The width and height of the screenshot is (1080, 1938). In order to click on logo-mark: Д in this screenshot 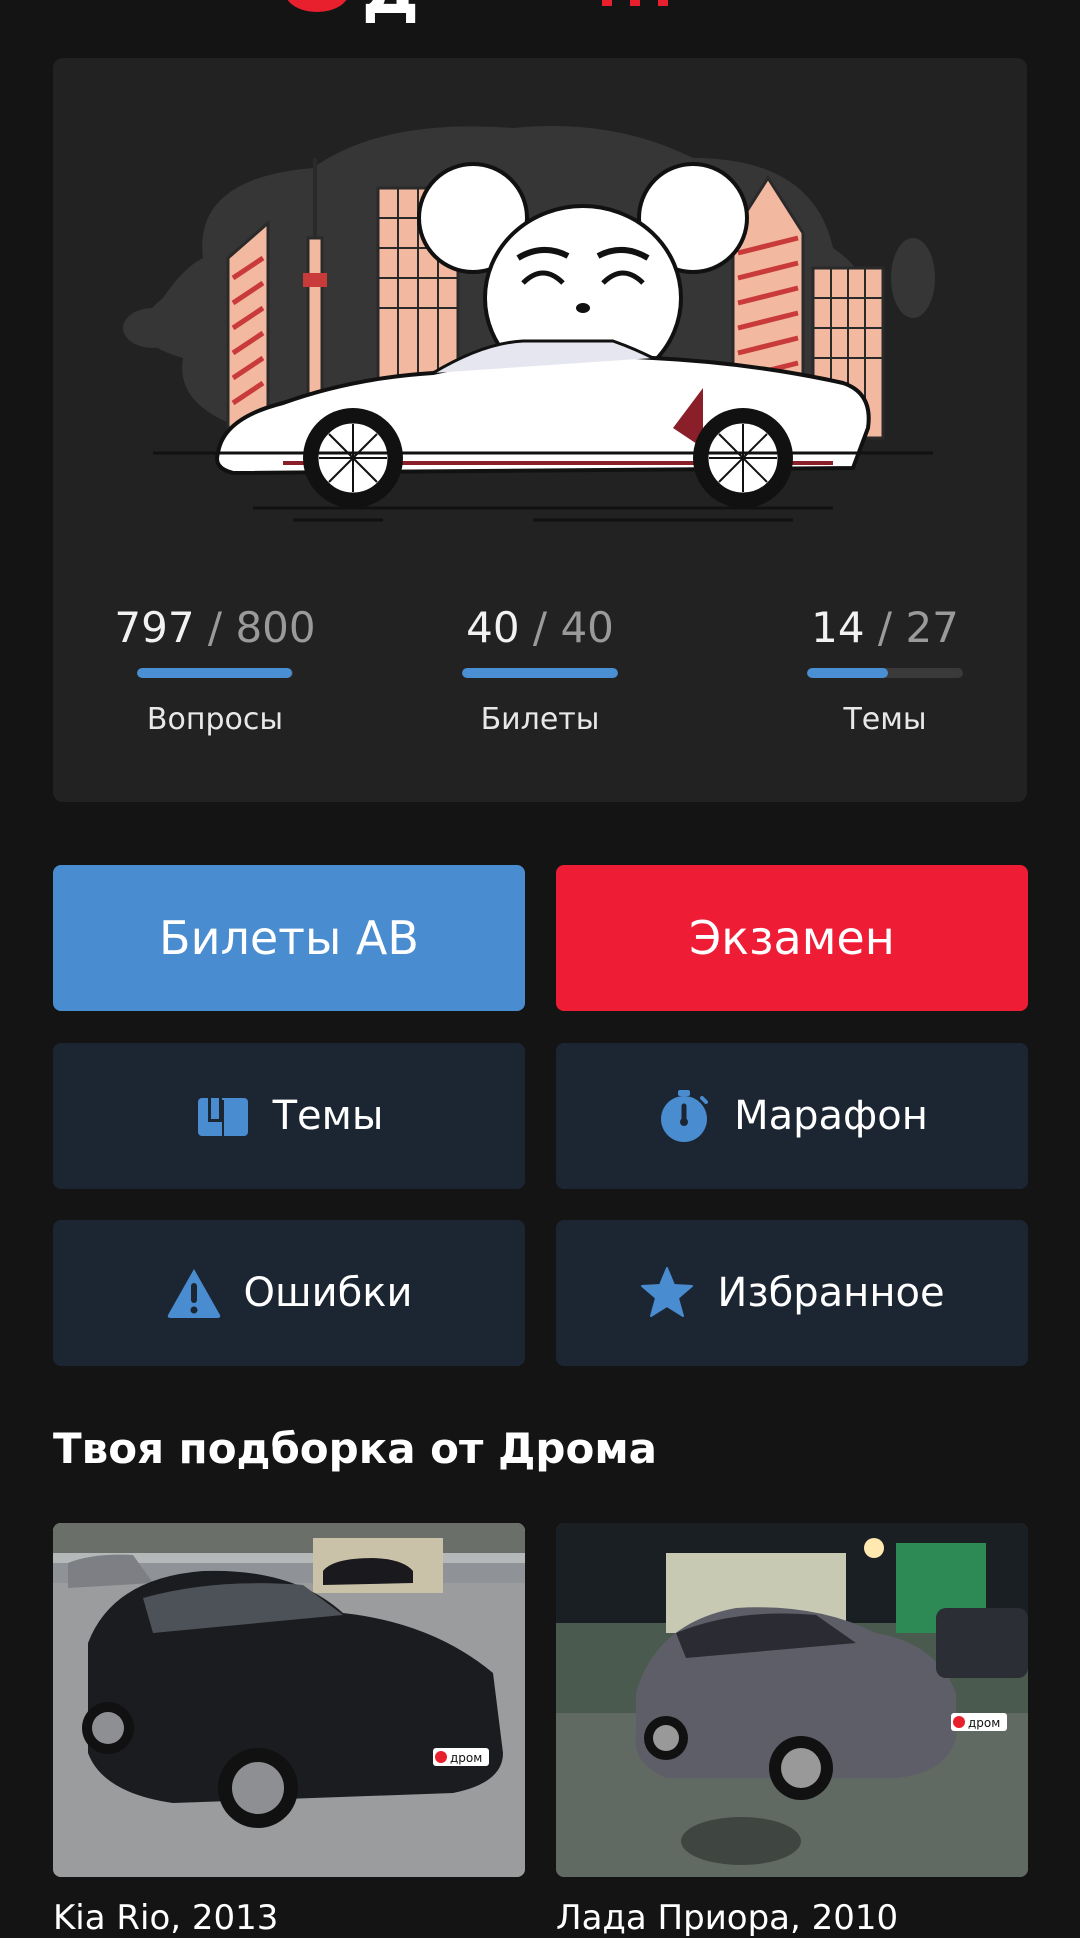, I will do `click(390, 12)`.